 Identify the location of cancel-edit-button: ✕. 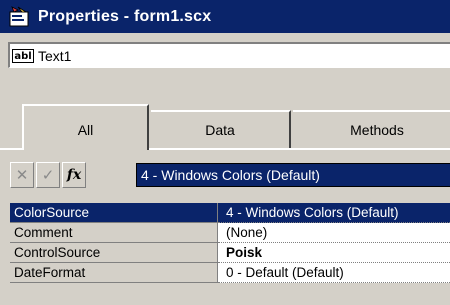
(22, 175).